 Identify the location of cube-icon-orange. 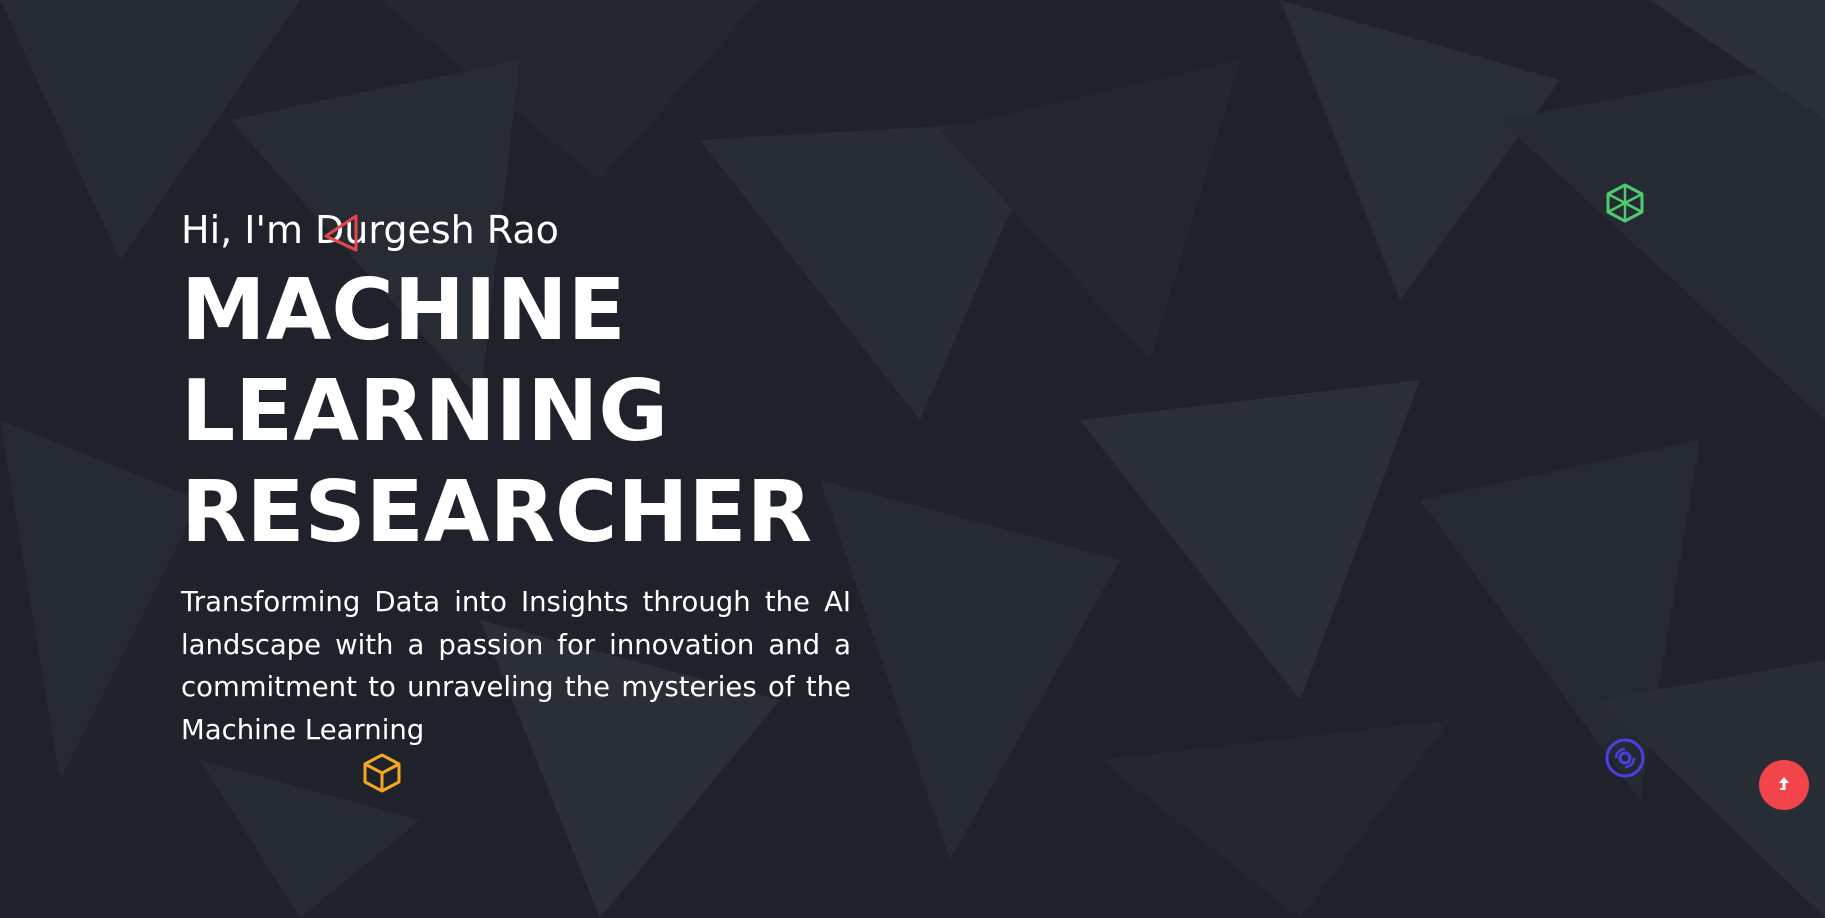
(382, 773).